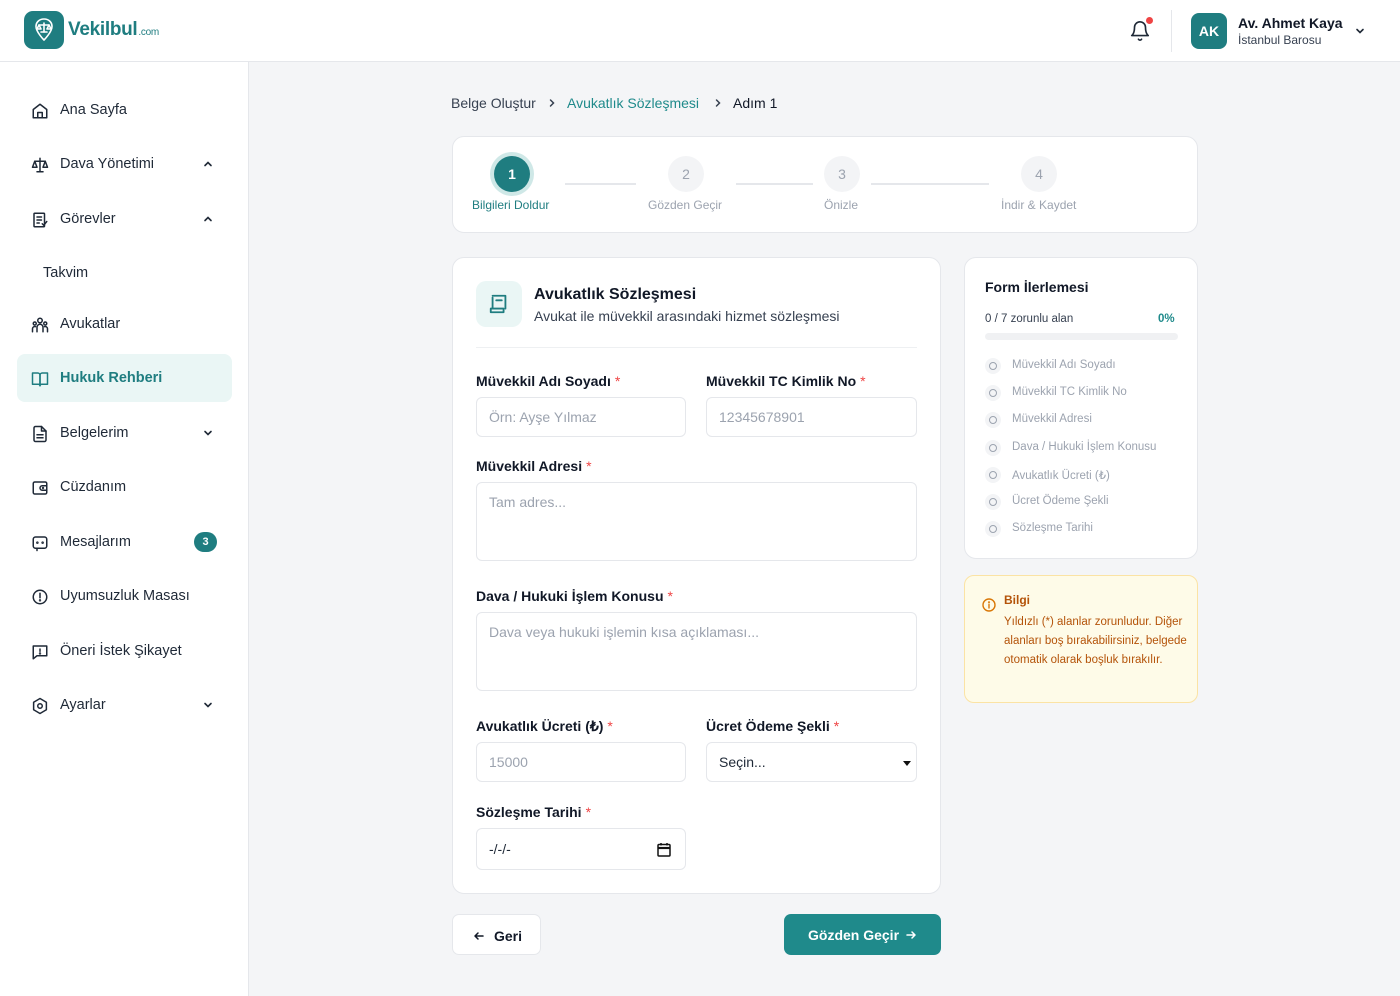 Image resolution: width=1400 pixels, height=996 pixels. Describe the element at coordinates (1029, 319) in the screenshot. I see `progress-count: 0 / 7 zorunlu alan` at that location.